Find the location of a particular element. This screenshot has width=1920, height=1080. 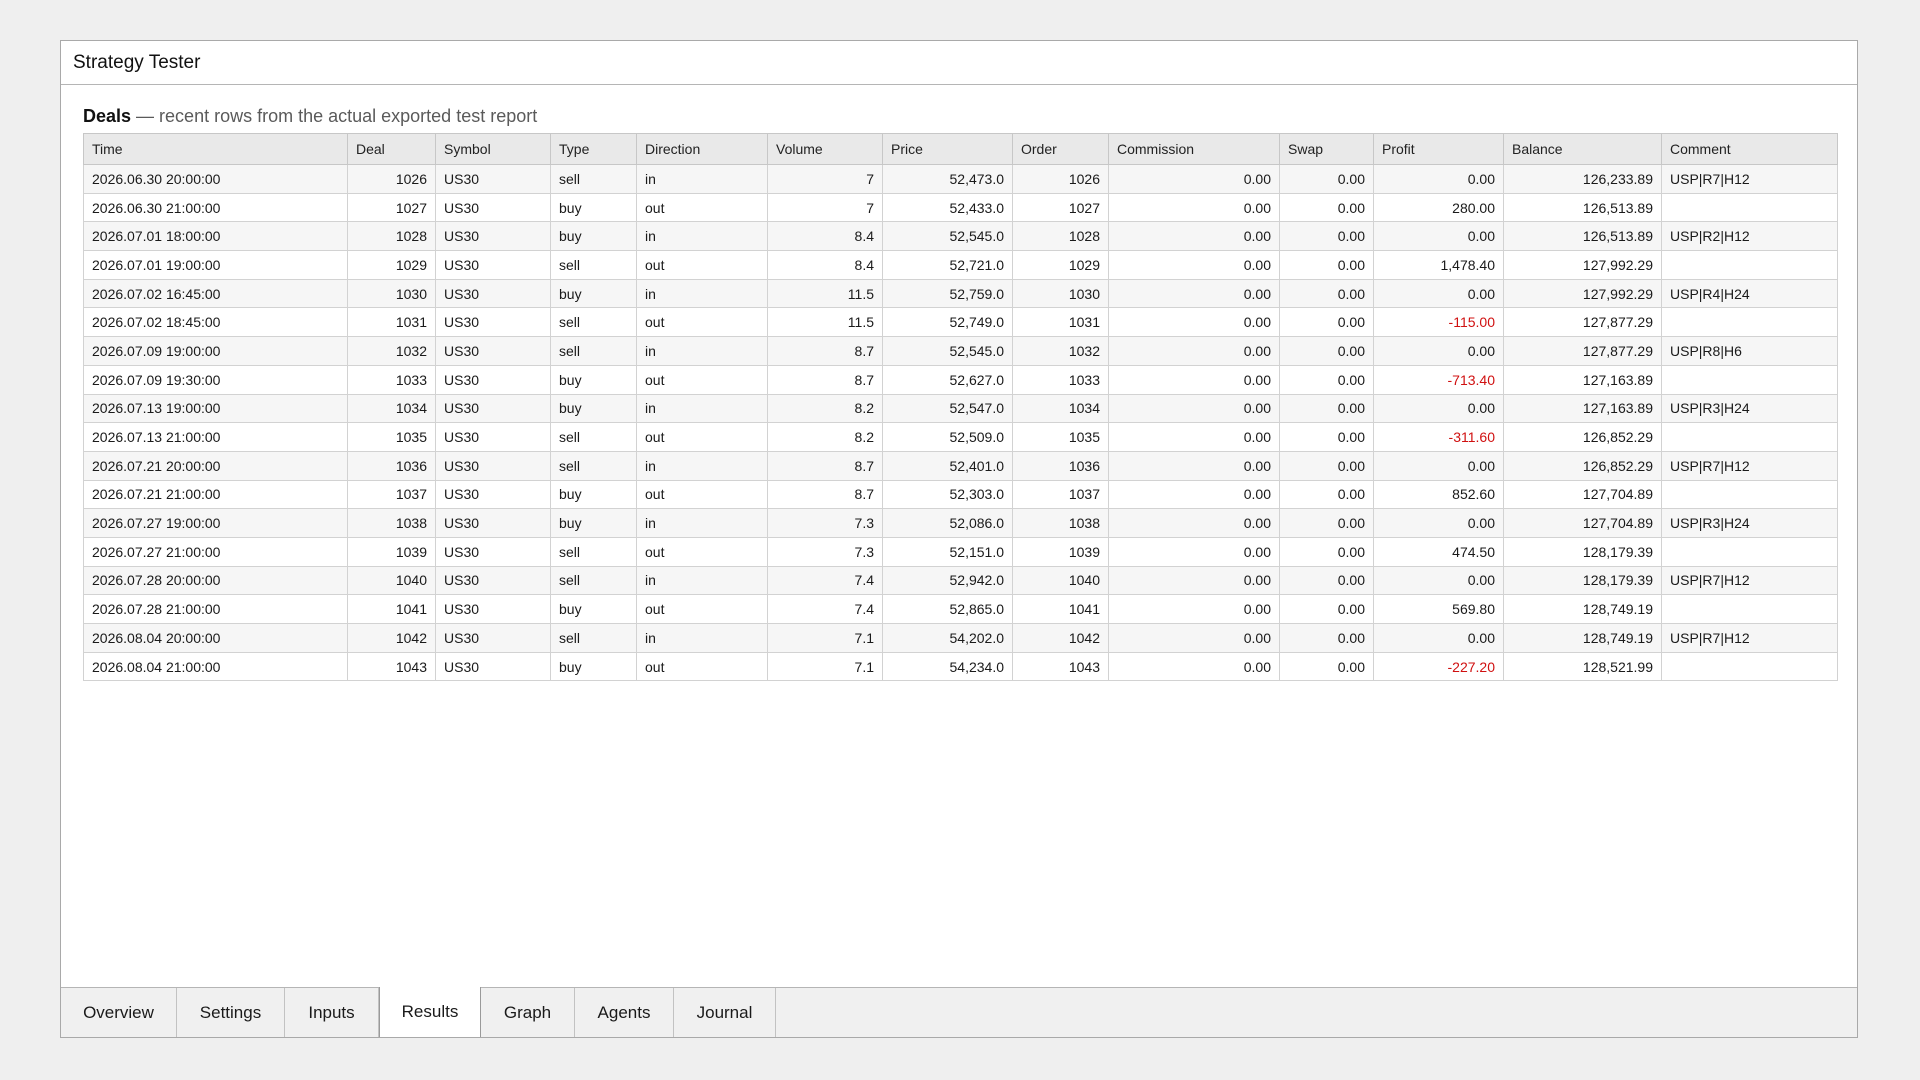

cell-balance: 127,704.89 is located at coordinates (1582, 523).